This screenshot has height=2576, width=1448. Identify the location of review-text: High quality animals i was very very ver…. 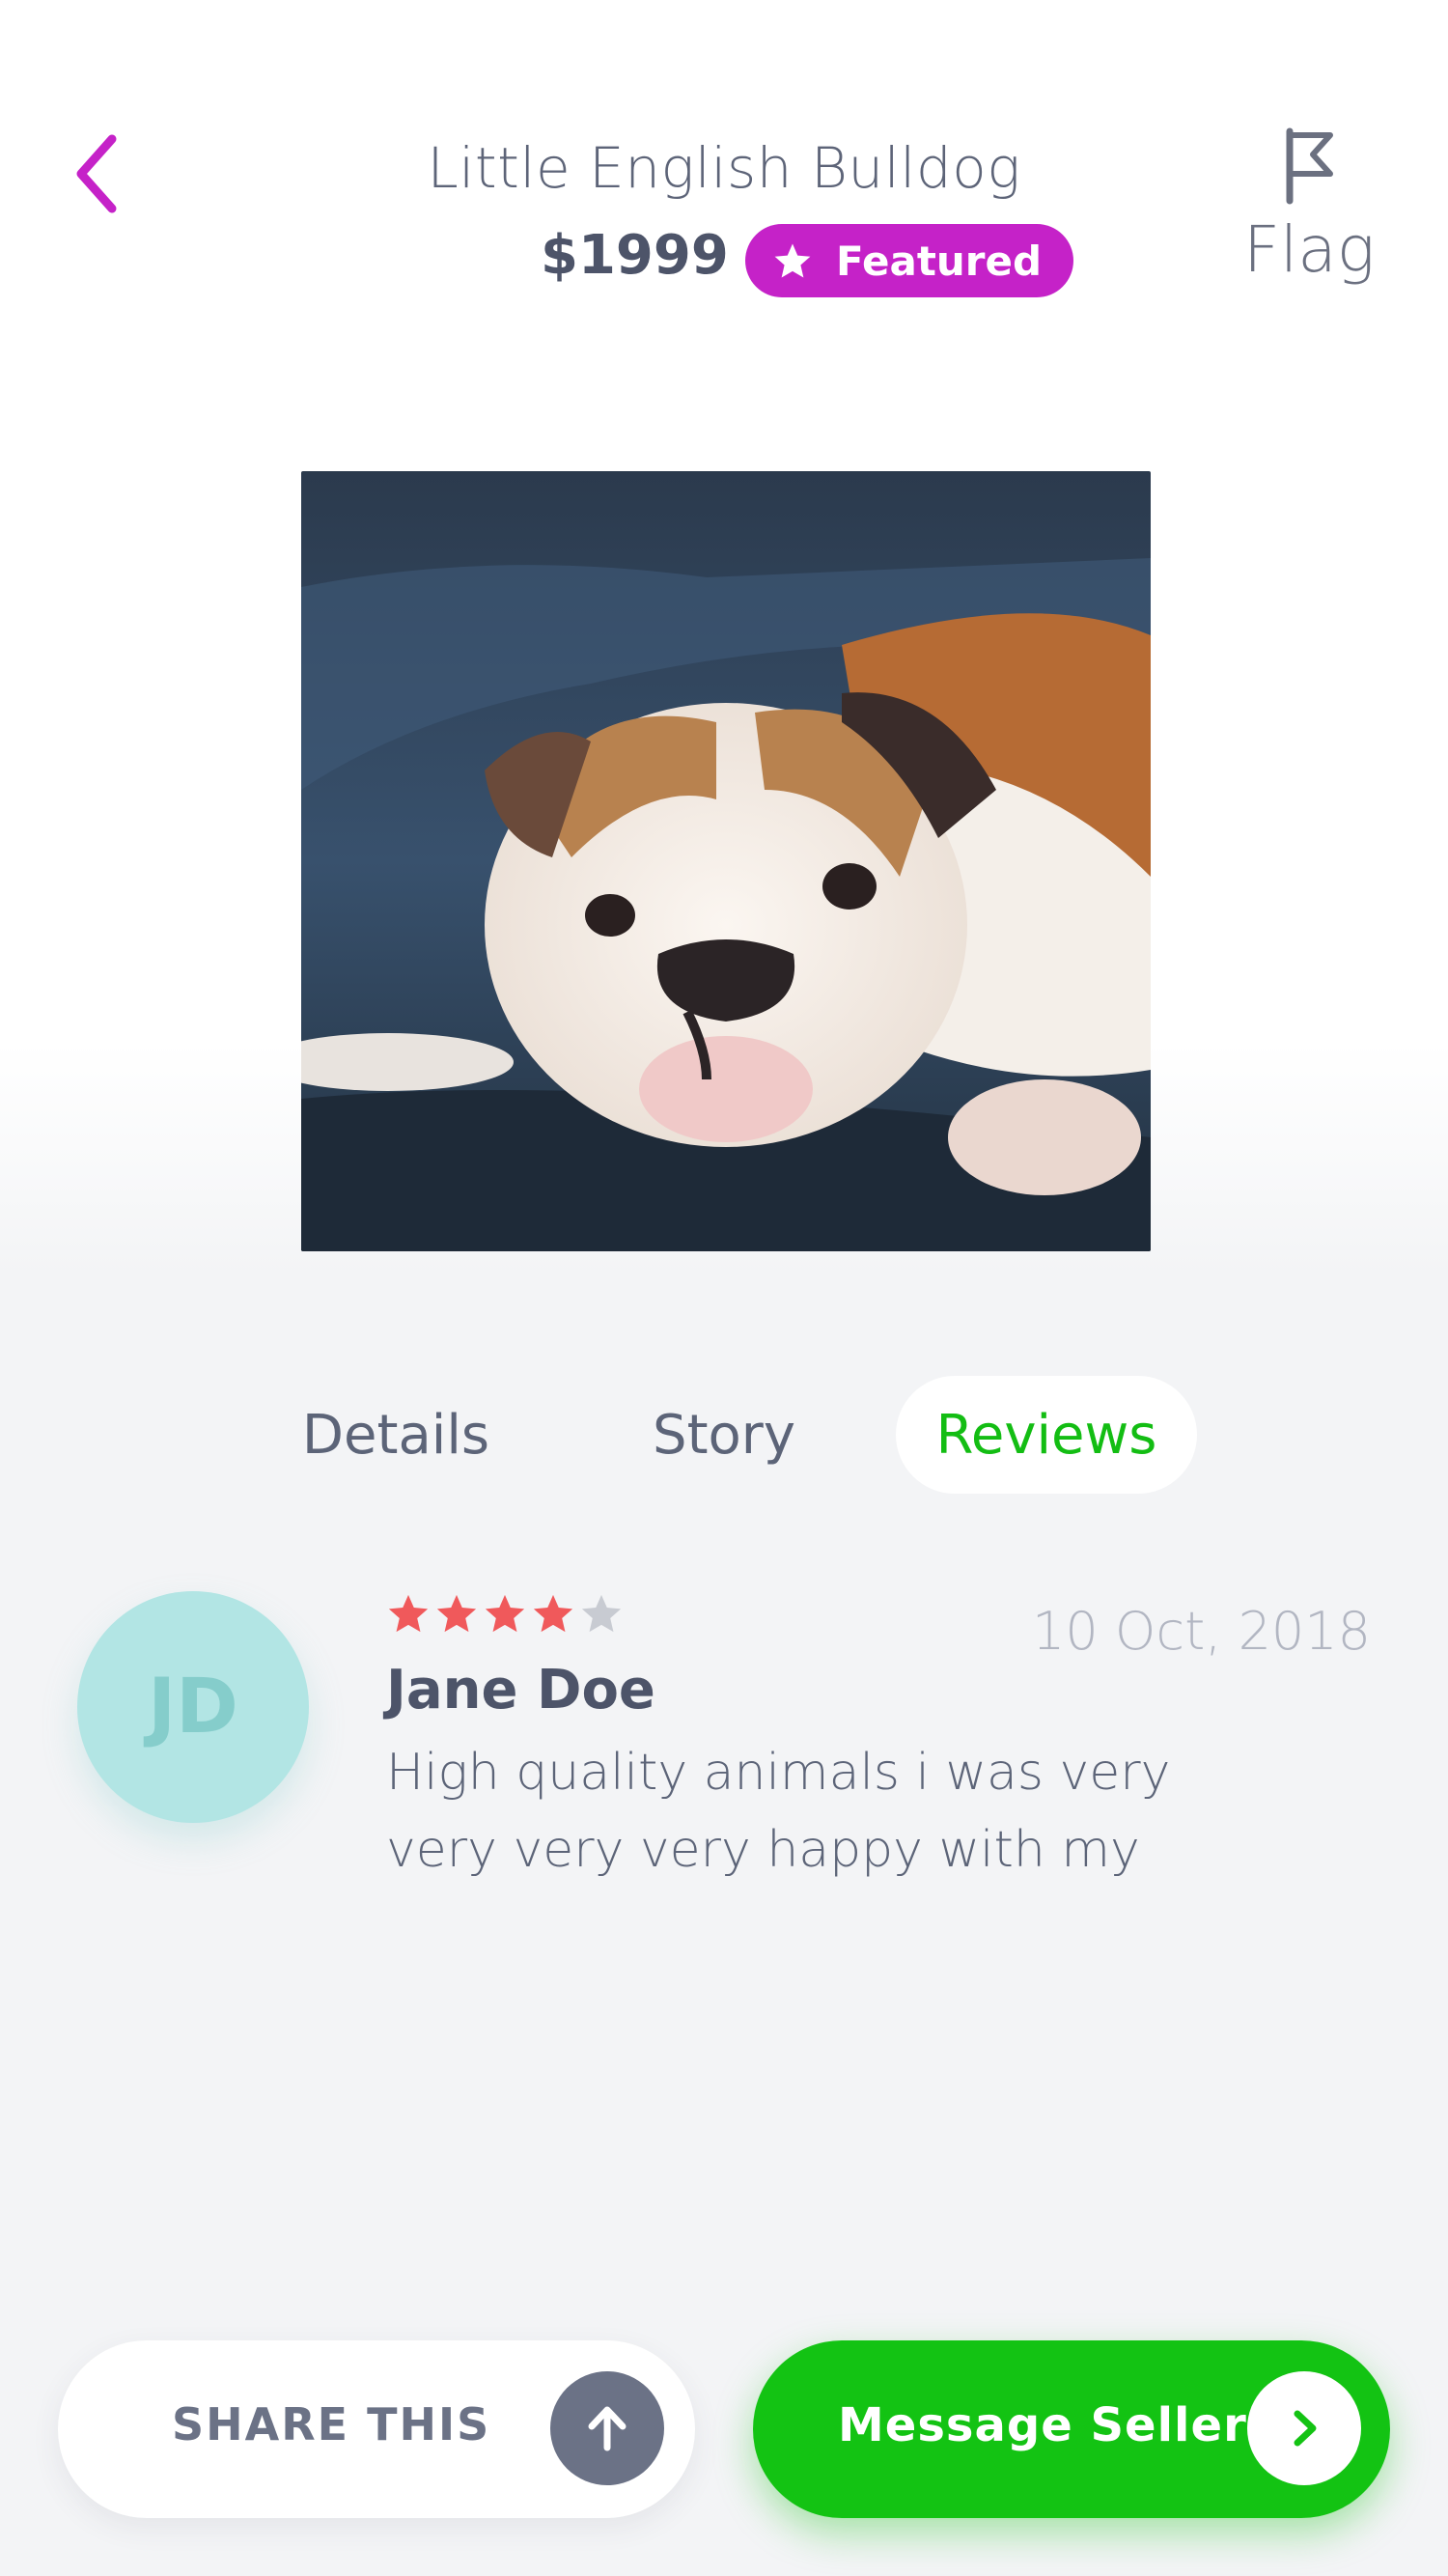
(782, 1812).